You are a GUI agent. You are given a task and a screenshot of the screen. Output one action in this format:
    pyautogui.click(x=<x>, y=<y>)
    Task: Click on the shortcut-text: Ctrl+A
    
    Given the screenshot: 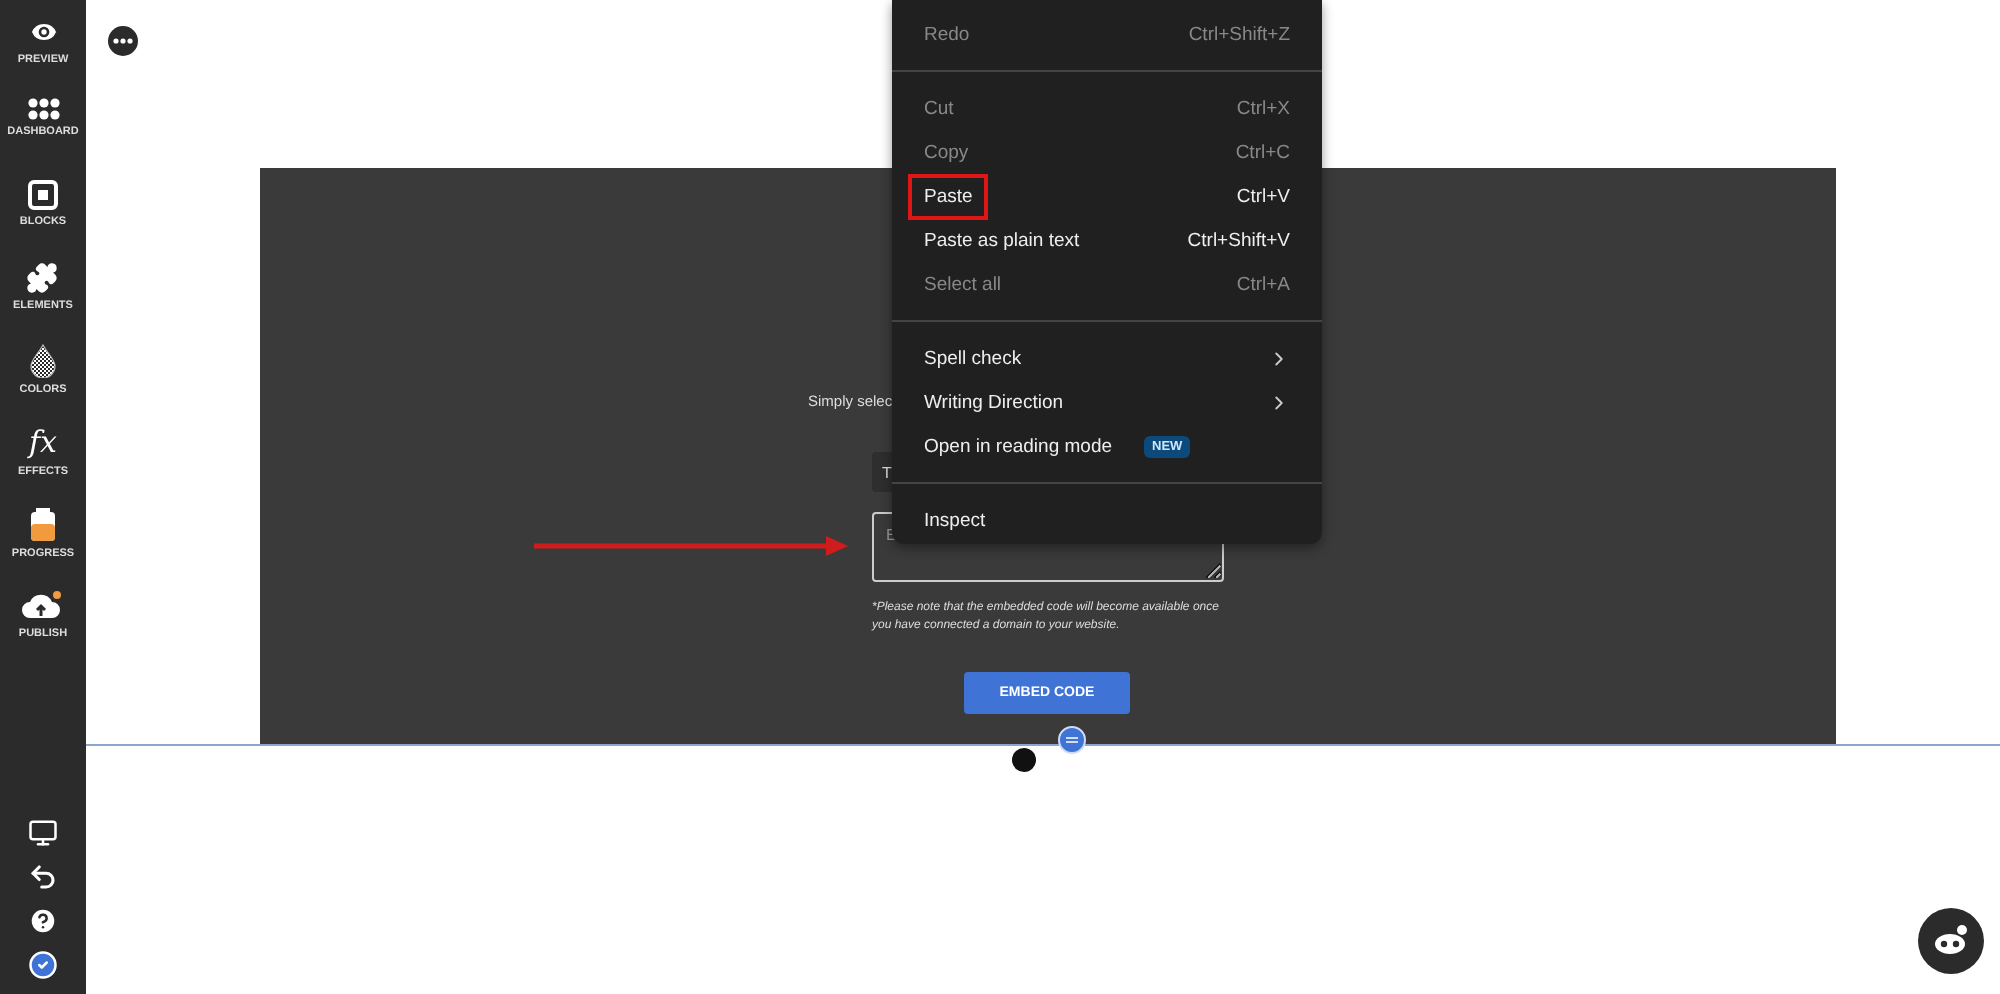 What is the action you would take?
    pyautogui.click(x=1263, y=284)
    